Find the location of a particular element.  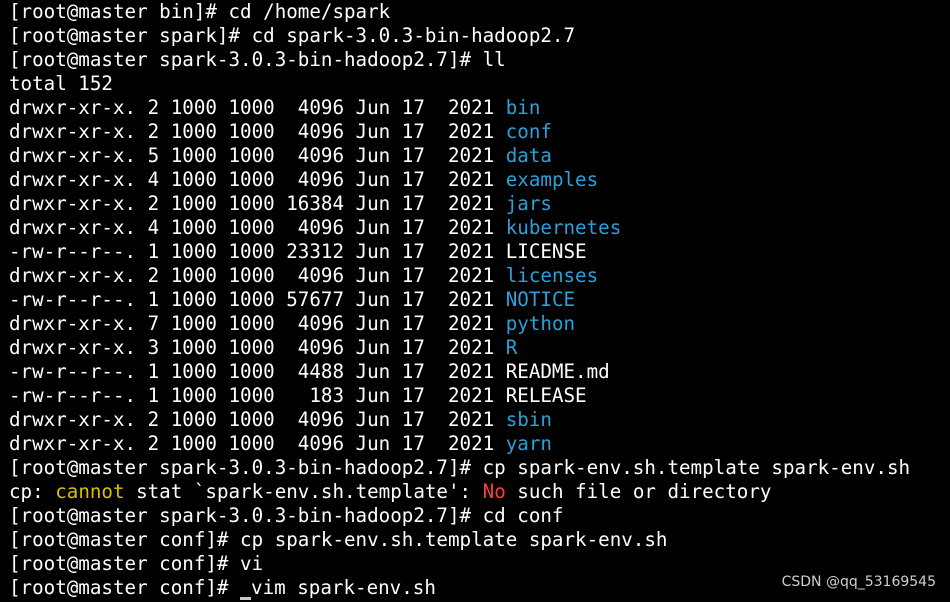

terminal-line: [root@master bin]# cd /home/spark is located at coordinates (479, 12).